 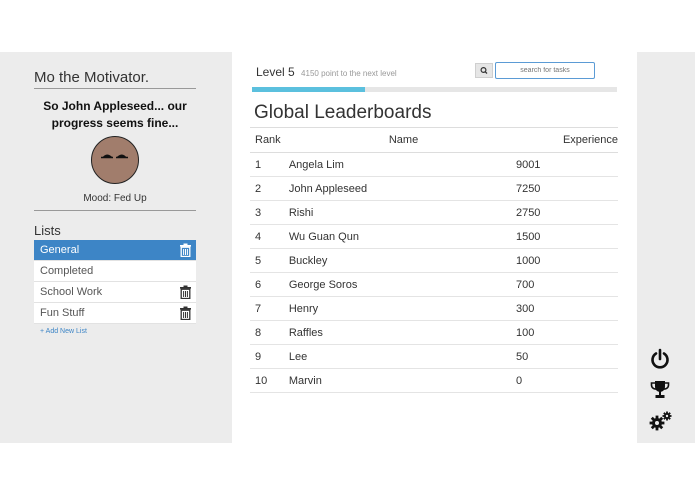 What do you see at coordinates (562, 284) in the screenshot?
I see `experience-cell: 700` at bounding box center [562, 284].